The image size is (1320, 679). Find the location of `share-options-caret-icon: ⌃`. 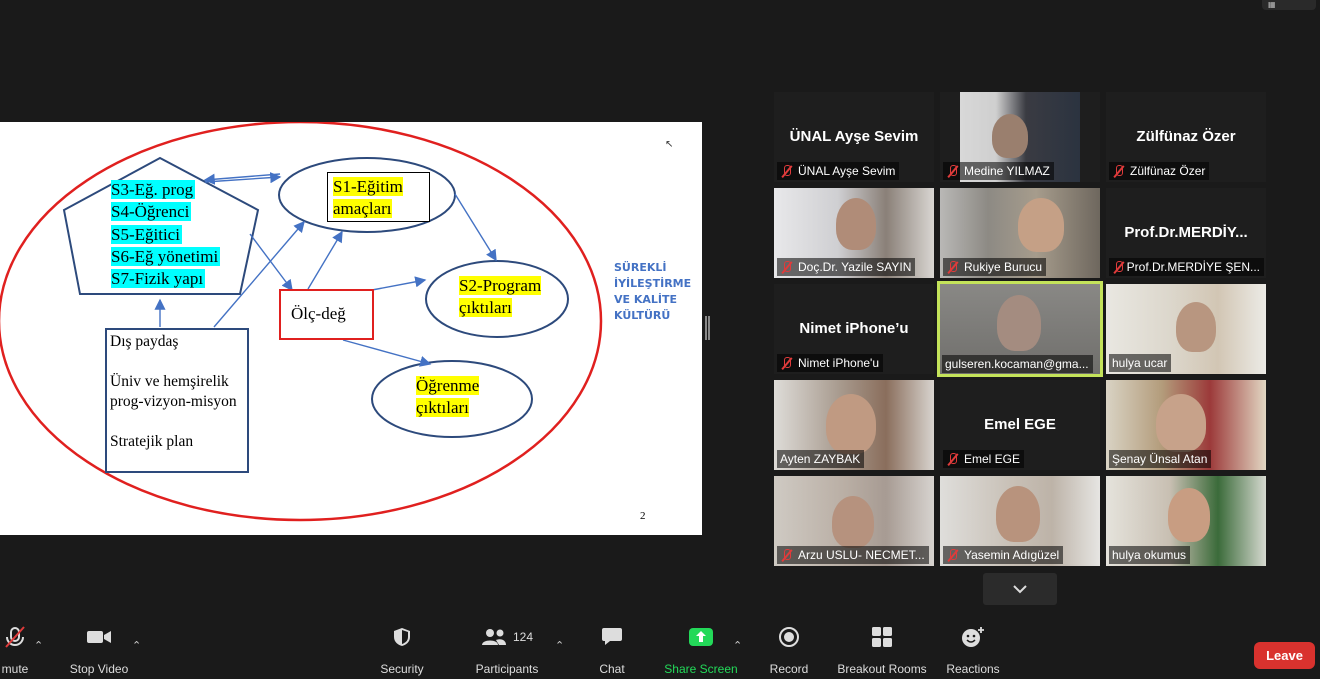

share-options-caret-icon: ⌃ is located at coordinates (737, 645).